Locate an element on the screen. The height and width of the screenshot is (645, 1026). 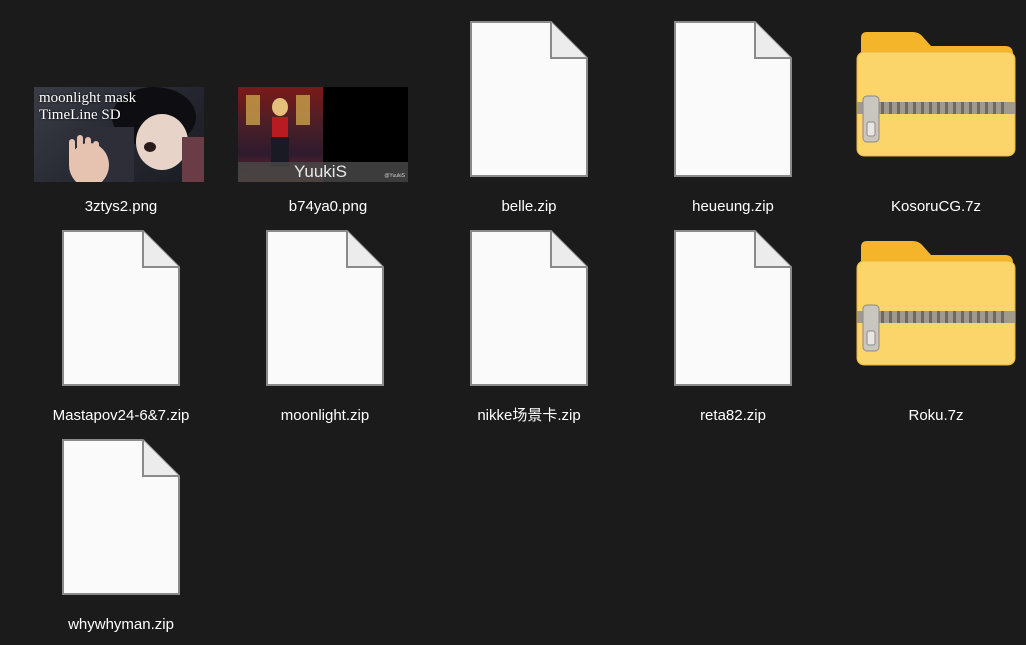
image-preview-b74ya0: YuukiS @YuukiS is located at coordinates (323, 134).